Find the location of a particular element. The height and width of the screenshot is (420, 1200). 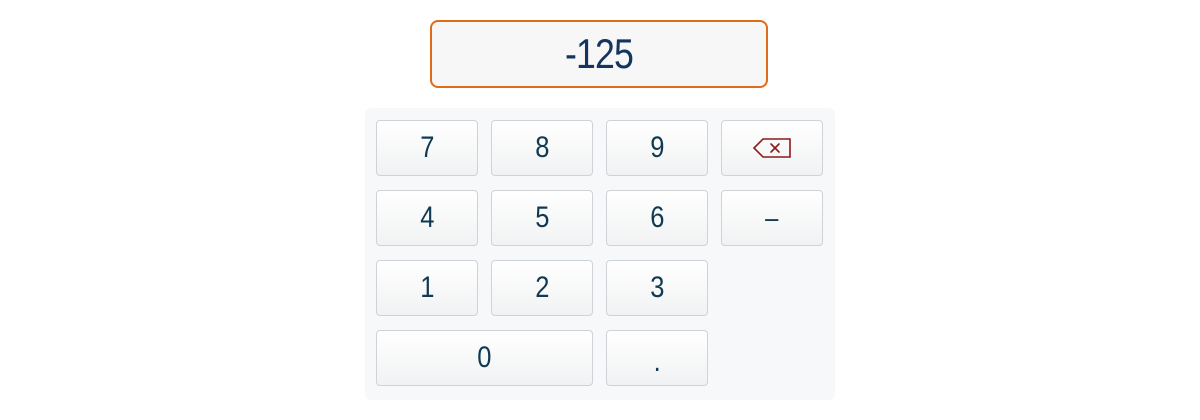

key-2-label: 2 is located at coordinates (542, 287).